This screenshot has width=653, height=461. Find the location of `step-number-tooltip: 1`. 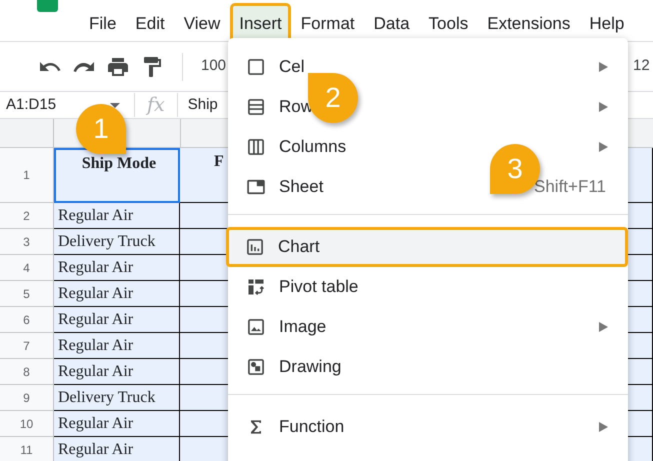

step-number-tooltip: 1 is located at coordinates (101, 129).